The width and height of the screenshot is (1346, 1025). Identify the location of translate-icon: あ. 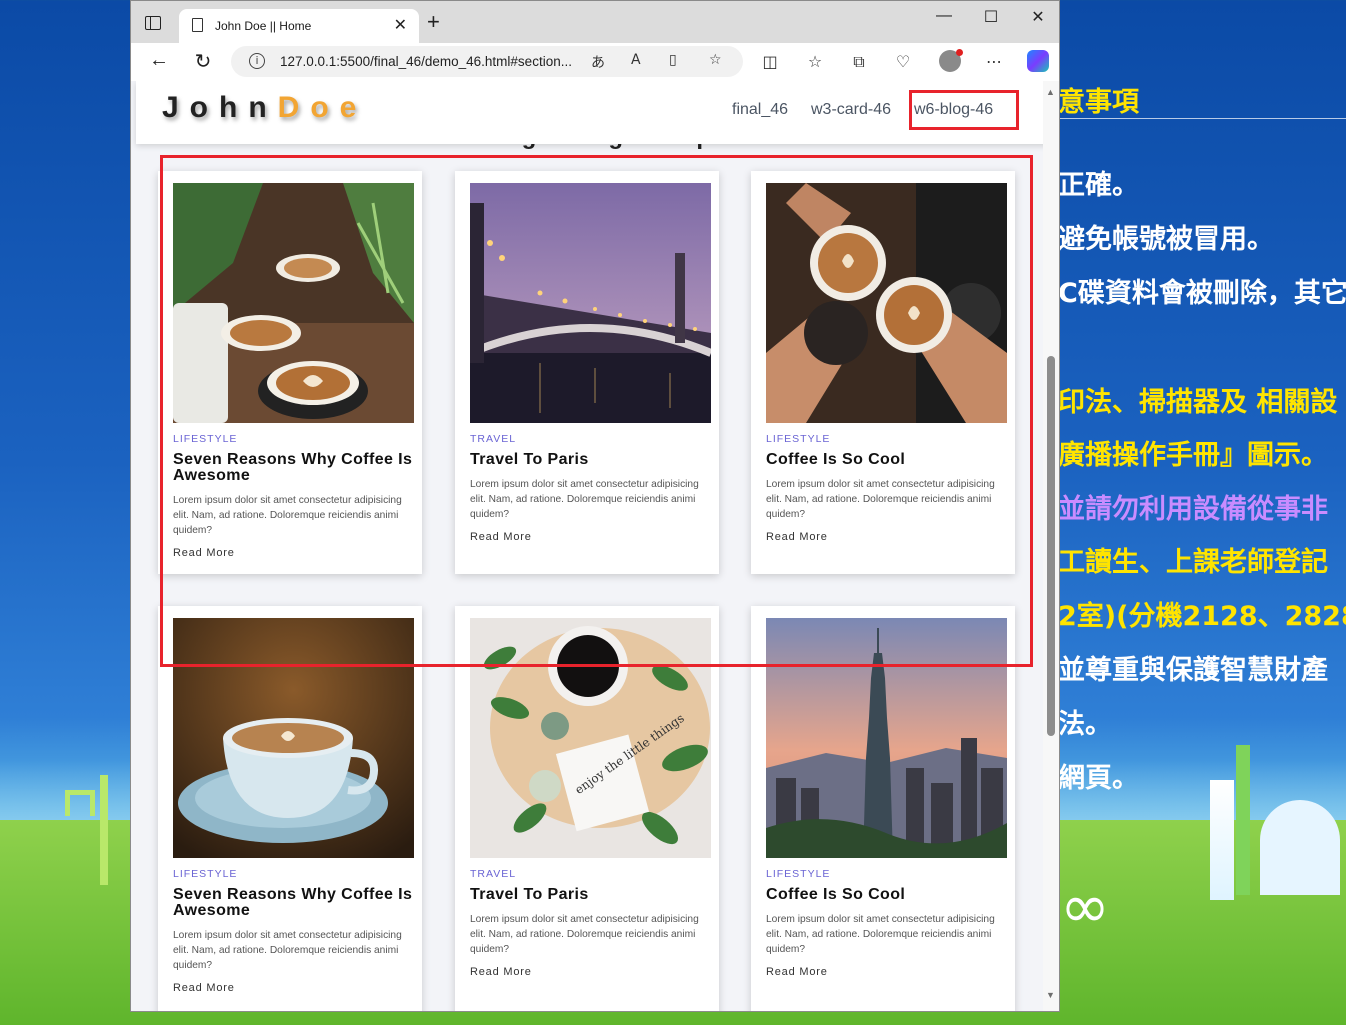
(598, 62).